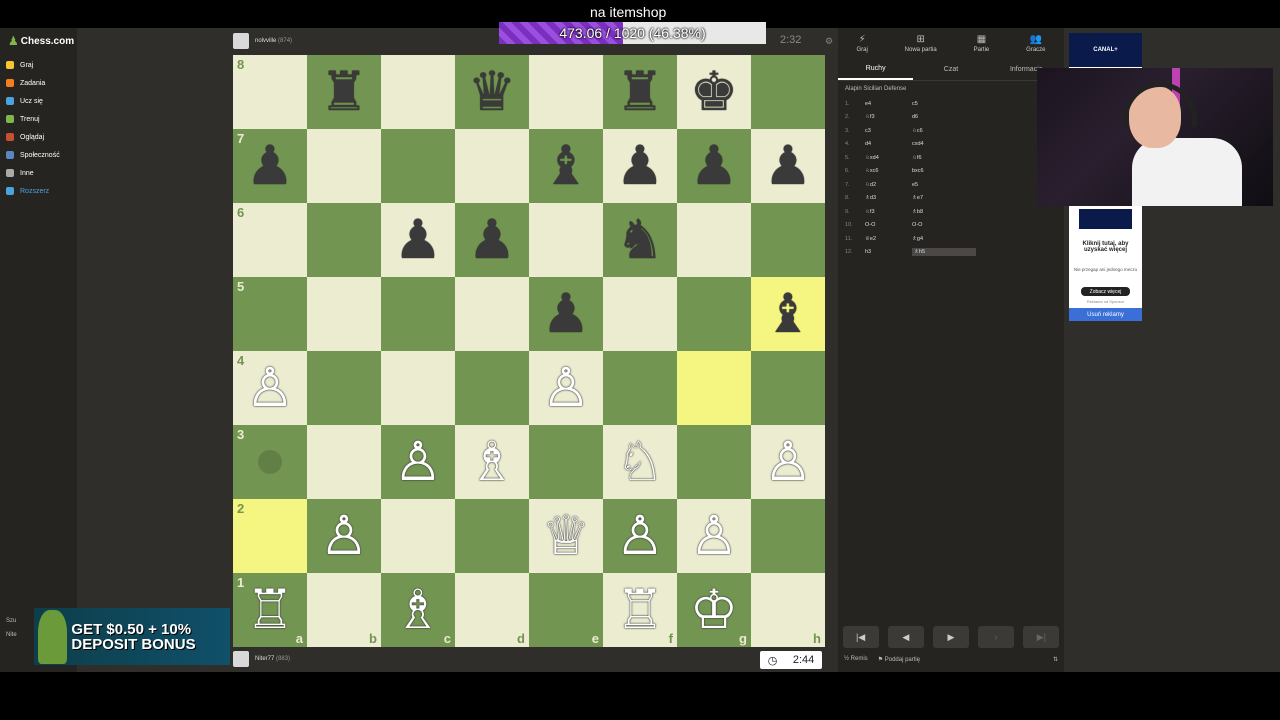 The image size is (1280, 720). Describe the element at coordinates (714, 388) in the screenshot. I see `square-g4` at that location.